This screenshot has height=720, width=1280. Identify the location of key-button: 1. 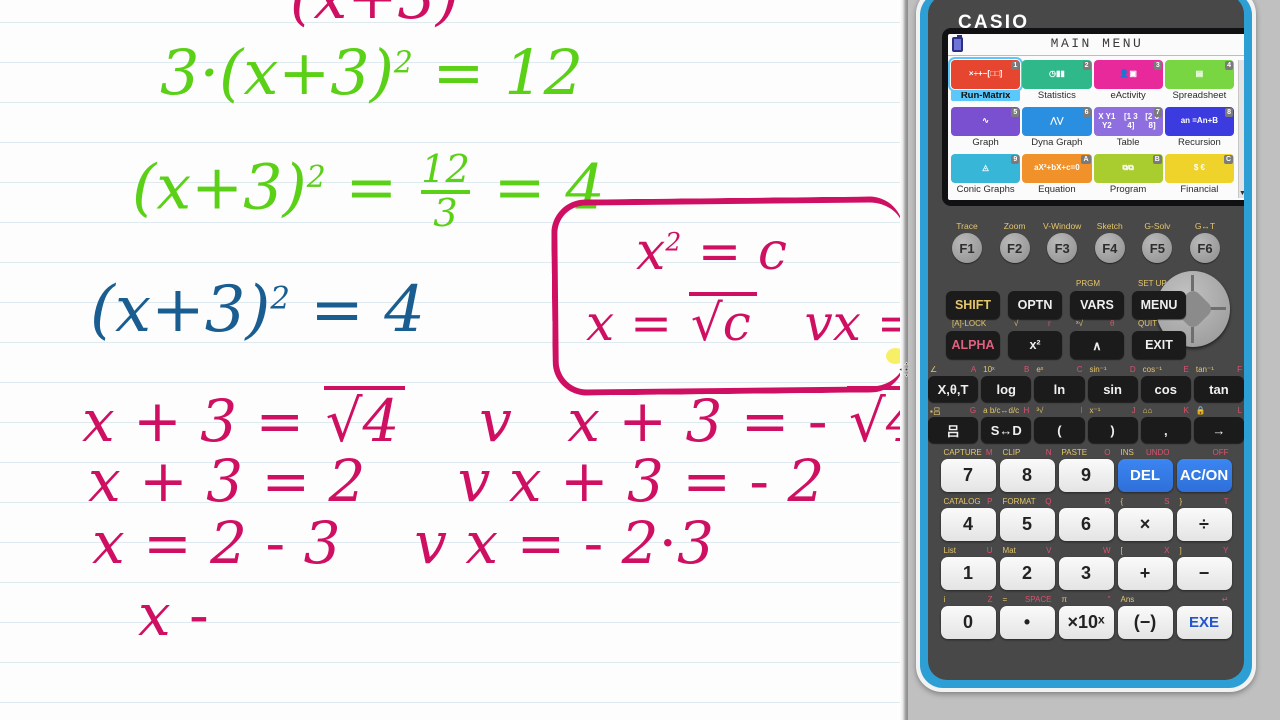
(968, 573).